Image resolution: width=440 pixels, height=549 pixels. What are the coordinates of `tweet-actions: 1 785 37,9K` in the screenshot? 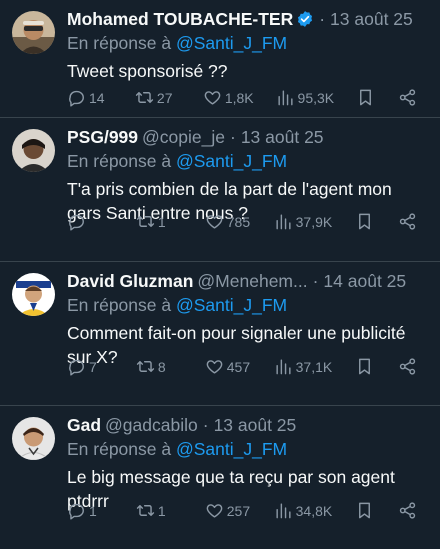 It's located at (242, 221).